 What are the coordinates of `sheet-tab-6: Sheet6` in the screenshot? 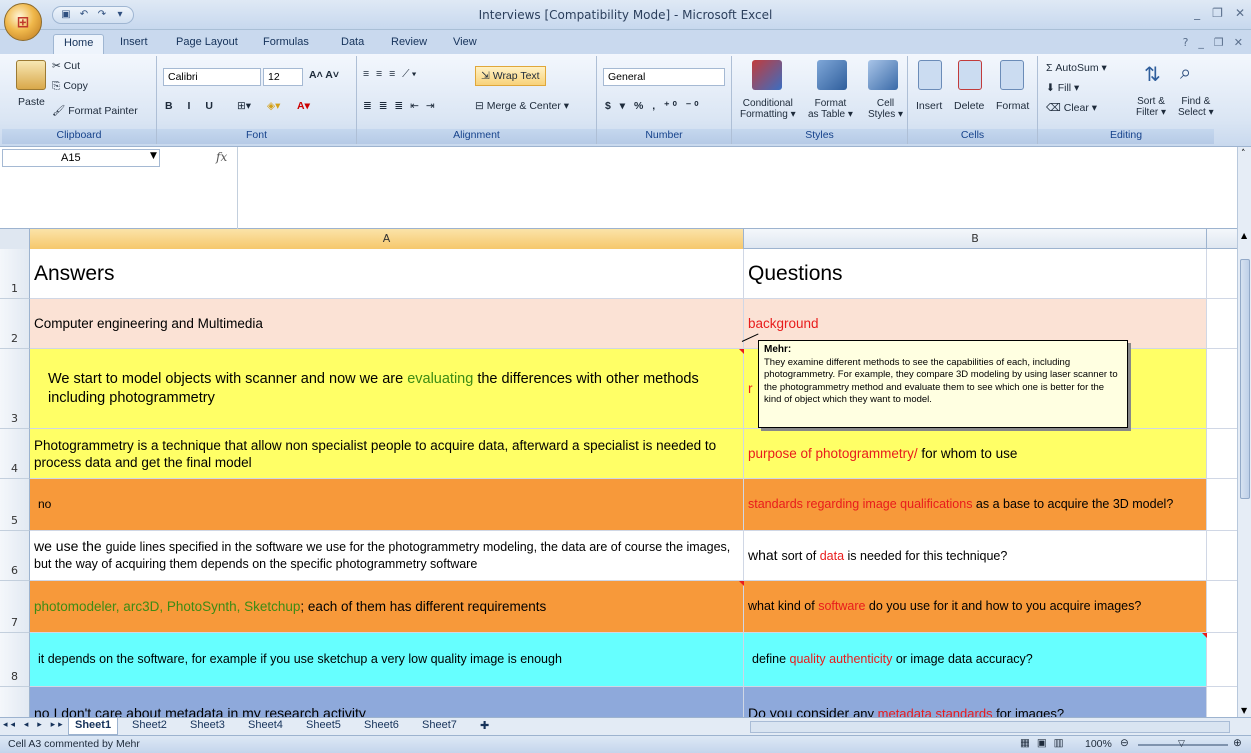 It's located at (381, 726).